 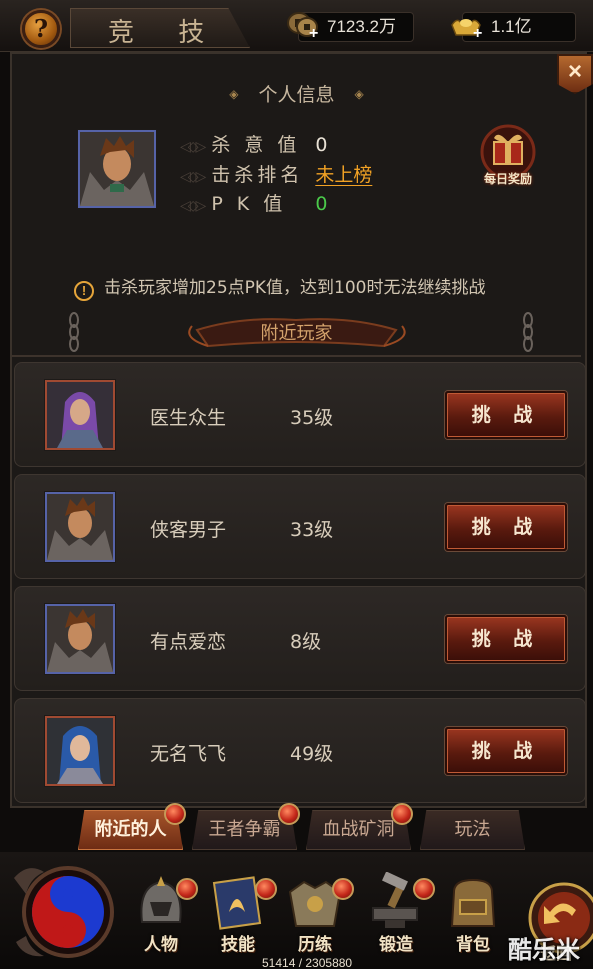 I want to click on personal-info-title: ◈ 个人信息 ◈, so click(x=296, y=93).